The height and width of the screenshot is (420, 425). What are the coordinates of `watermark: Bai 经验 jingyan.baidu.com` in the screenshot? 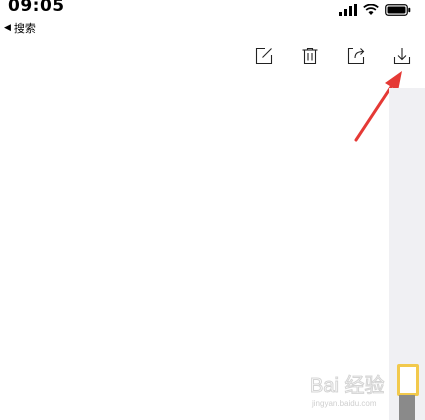 It's located at (347, 391).